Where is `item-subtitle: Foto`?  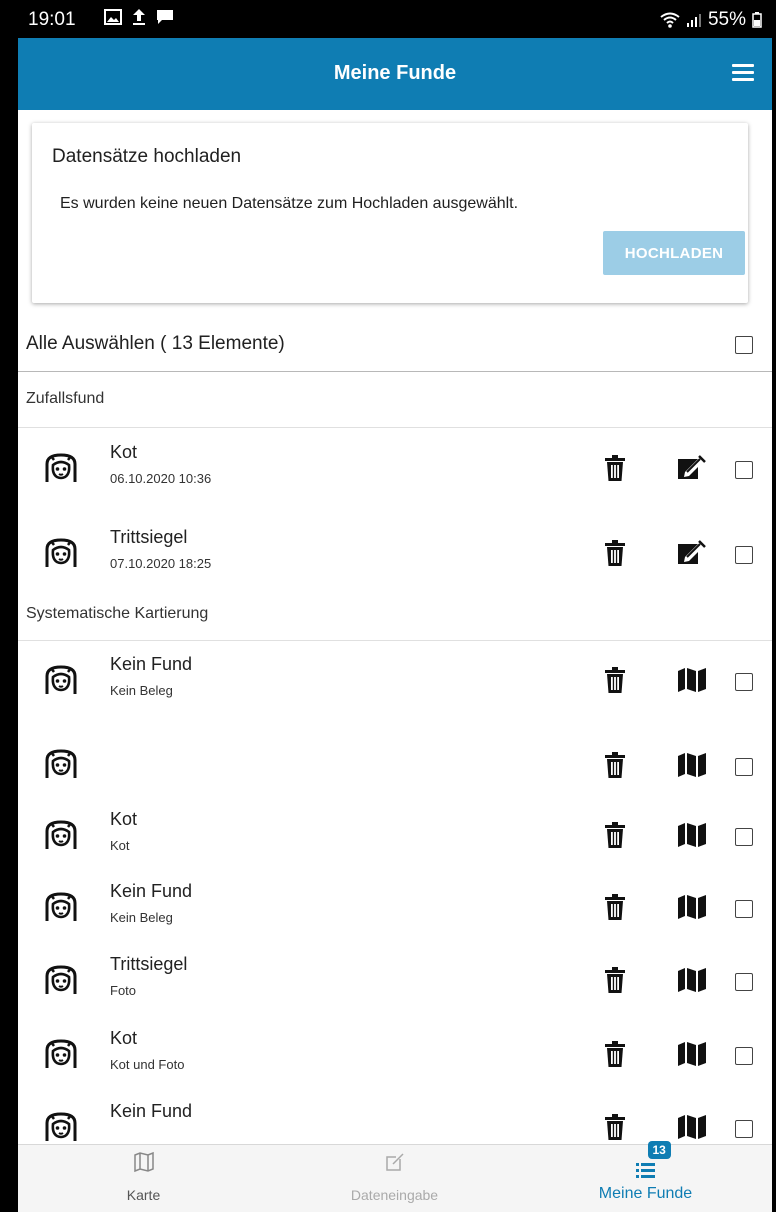 item-subtitle: Foto is located at coordinates (123, 990).